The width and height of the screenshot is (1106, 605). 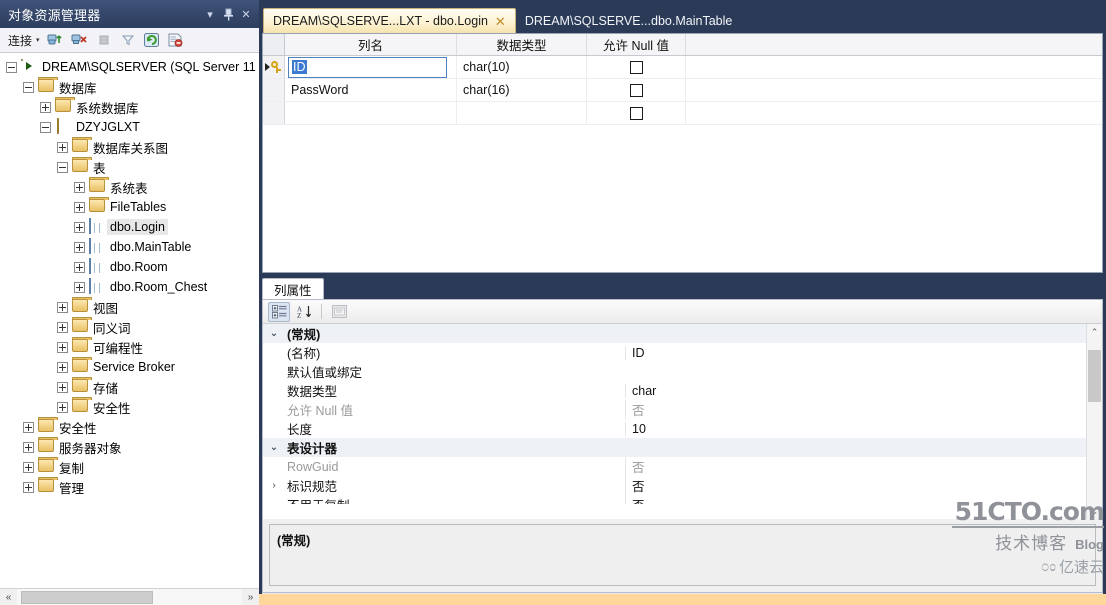 I want to click on column-name-cell: ID, so click(x=371, y=67).